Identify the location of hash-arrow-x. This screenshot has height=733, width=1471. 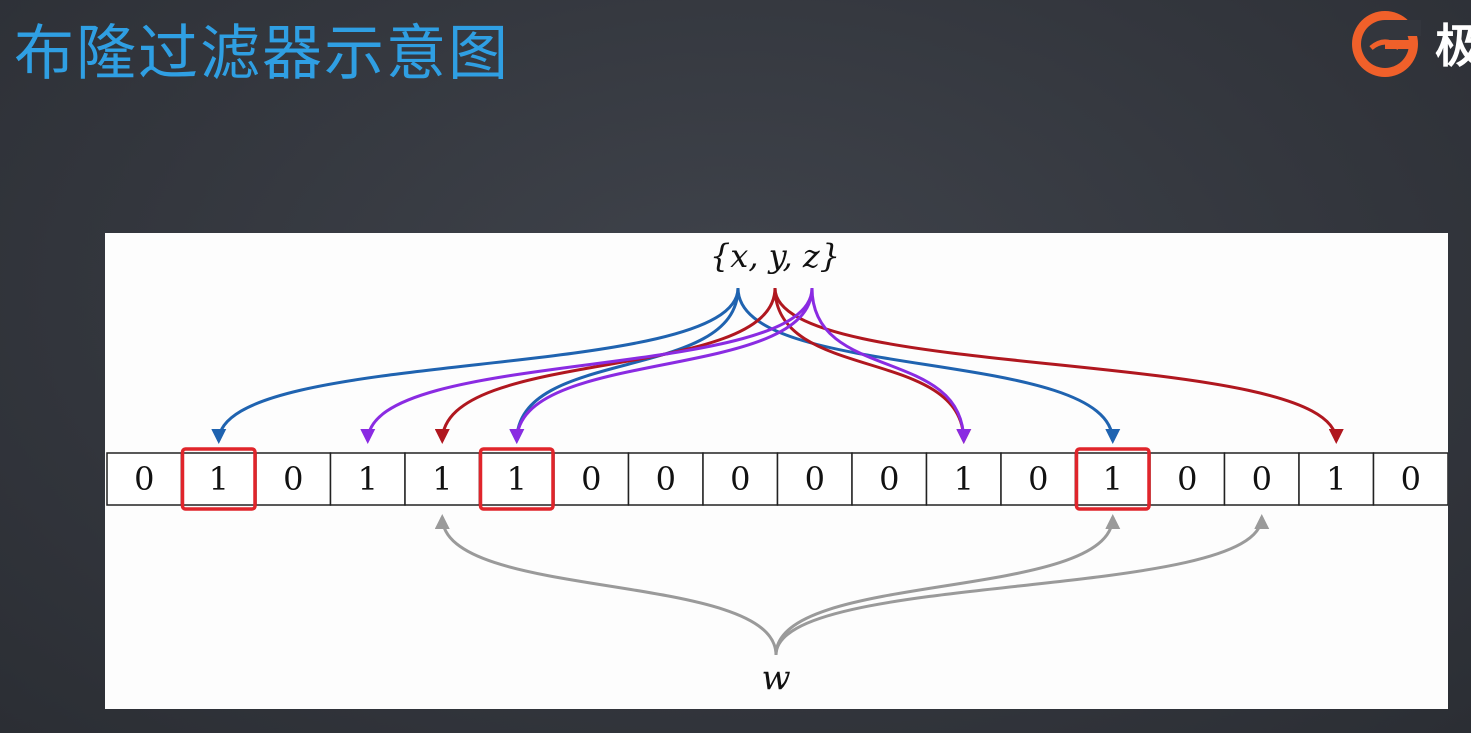
(624, 365).